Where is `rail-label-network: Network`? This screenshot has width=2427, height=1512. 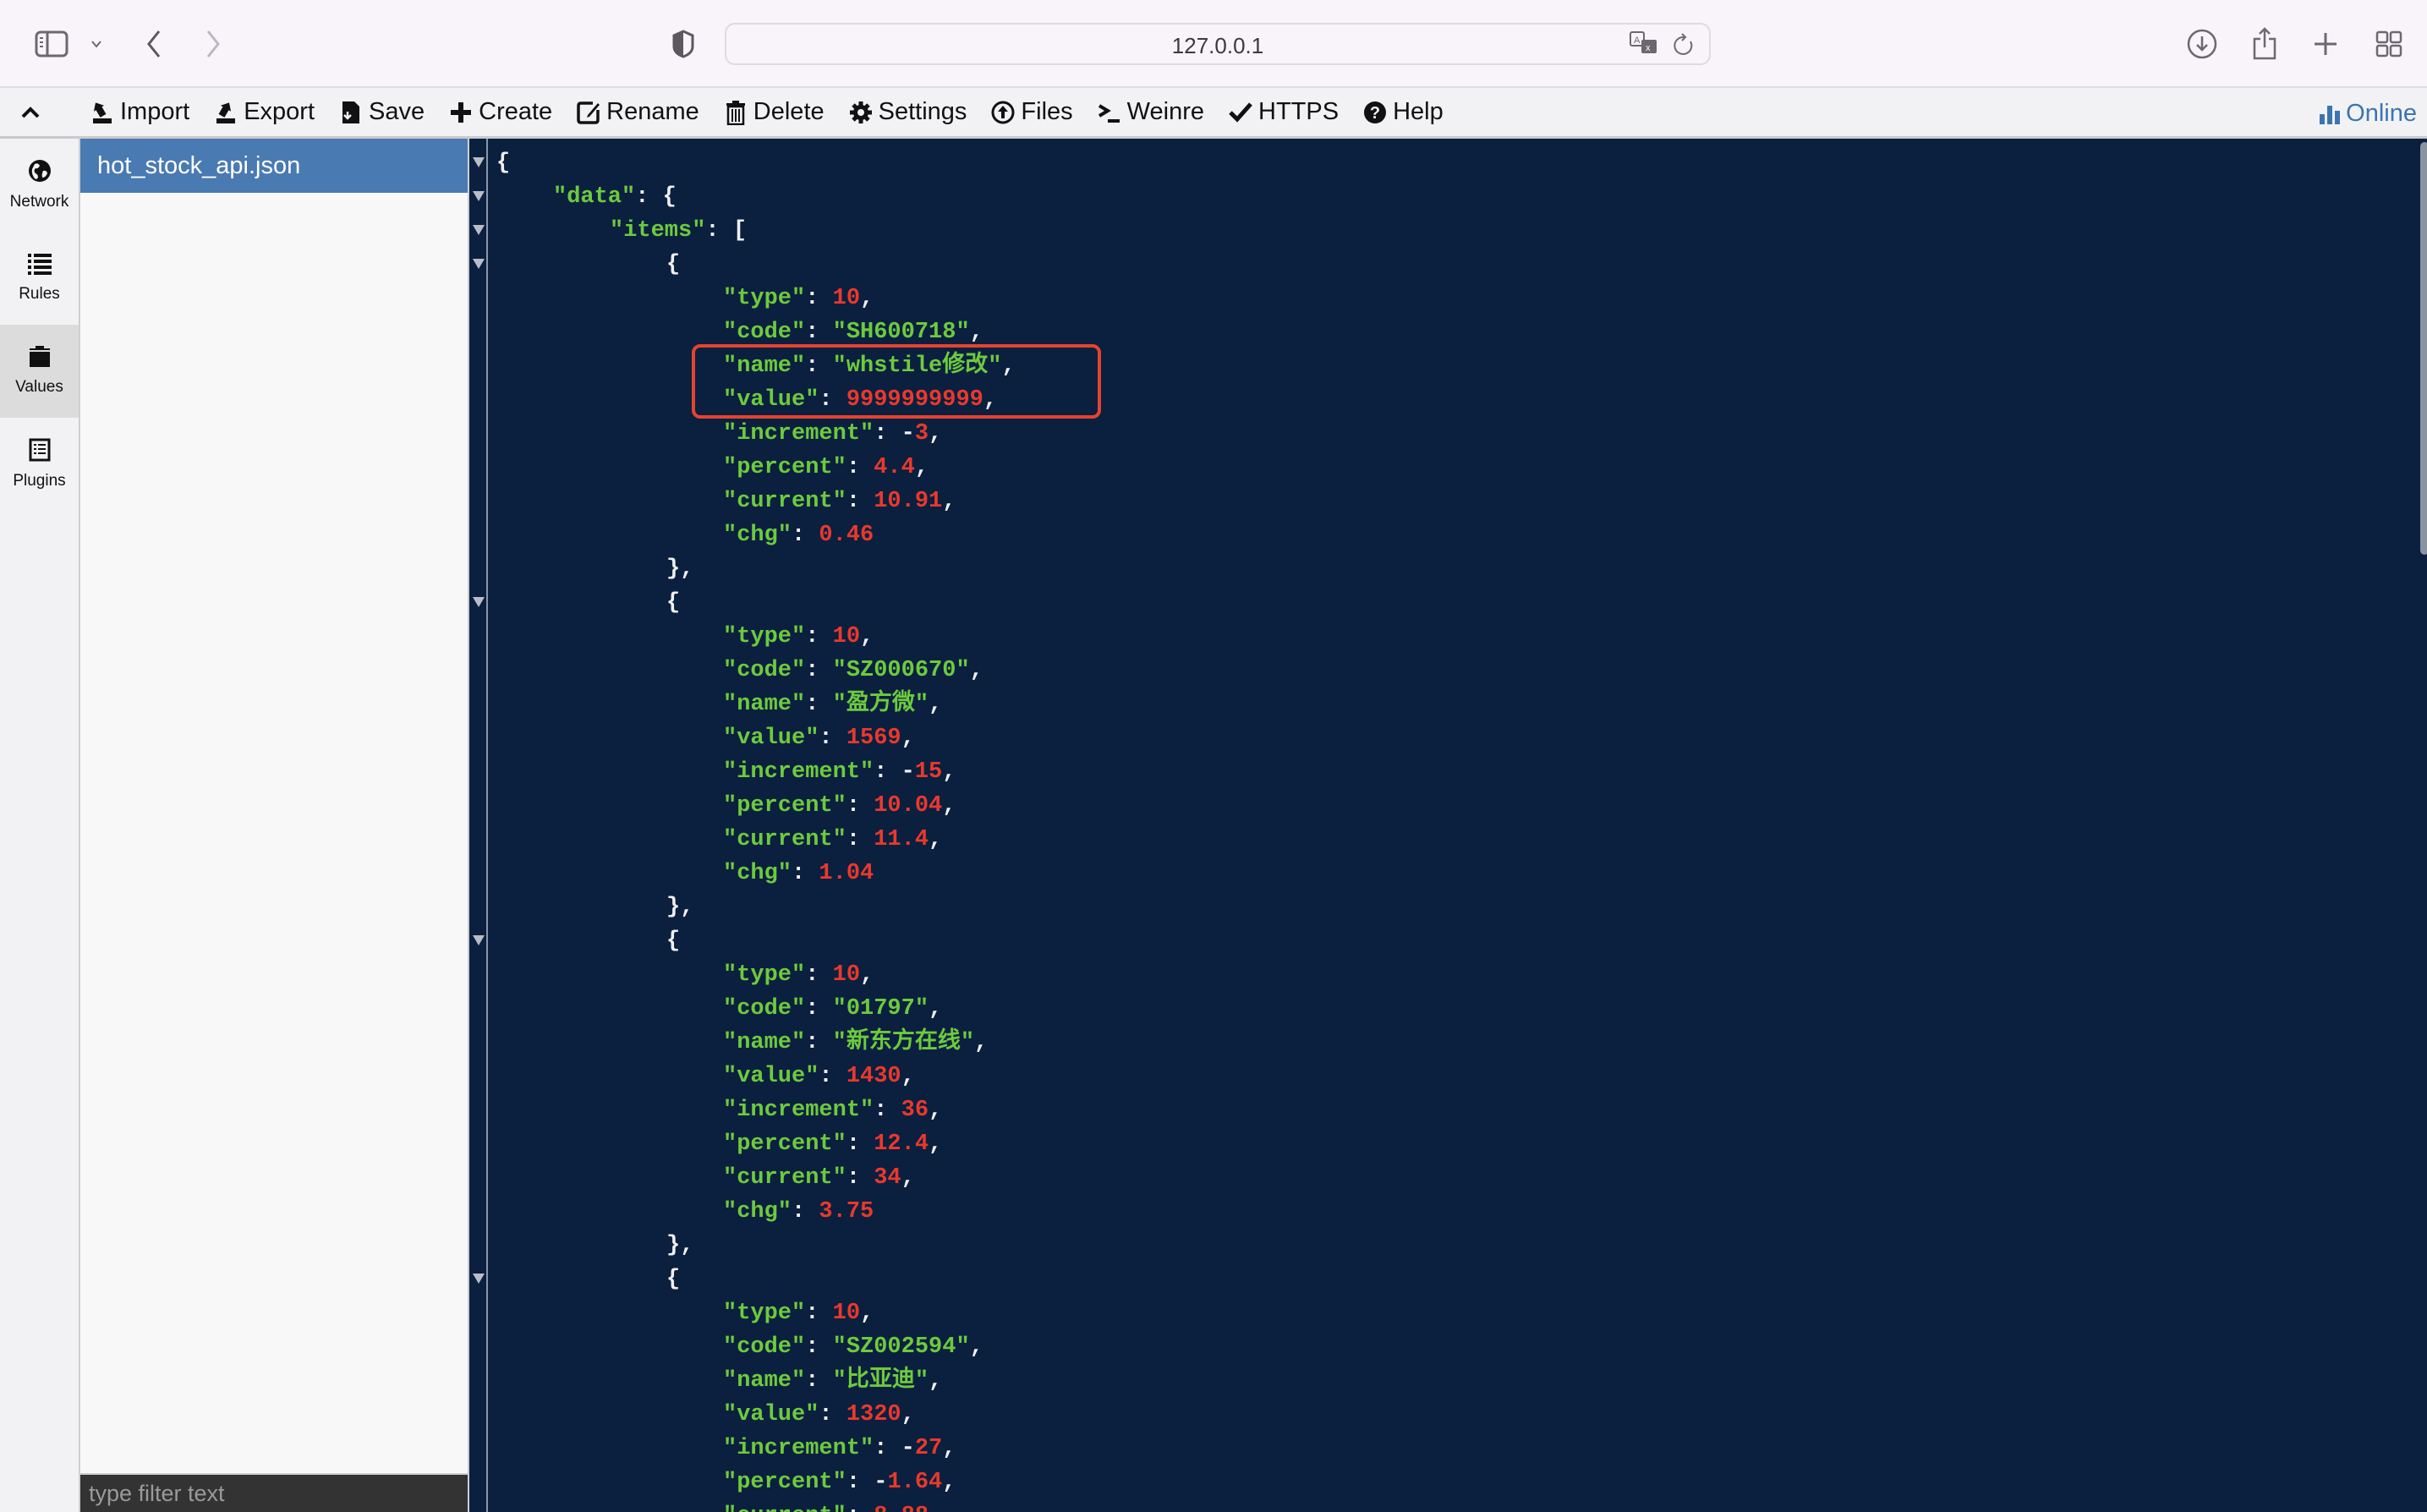 rail-label-network: Network is located at coordinates (39, 202).